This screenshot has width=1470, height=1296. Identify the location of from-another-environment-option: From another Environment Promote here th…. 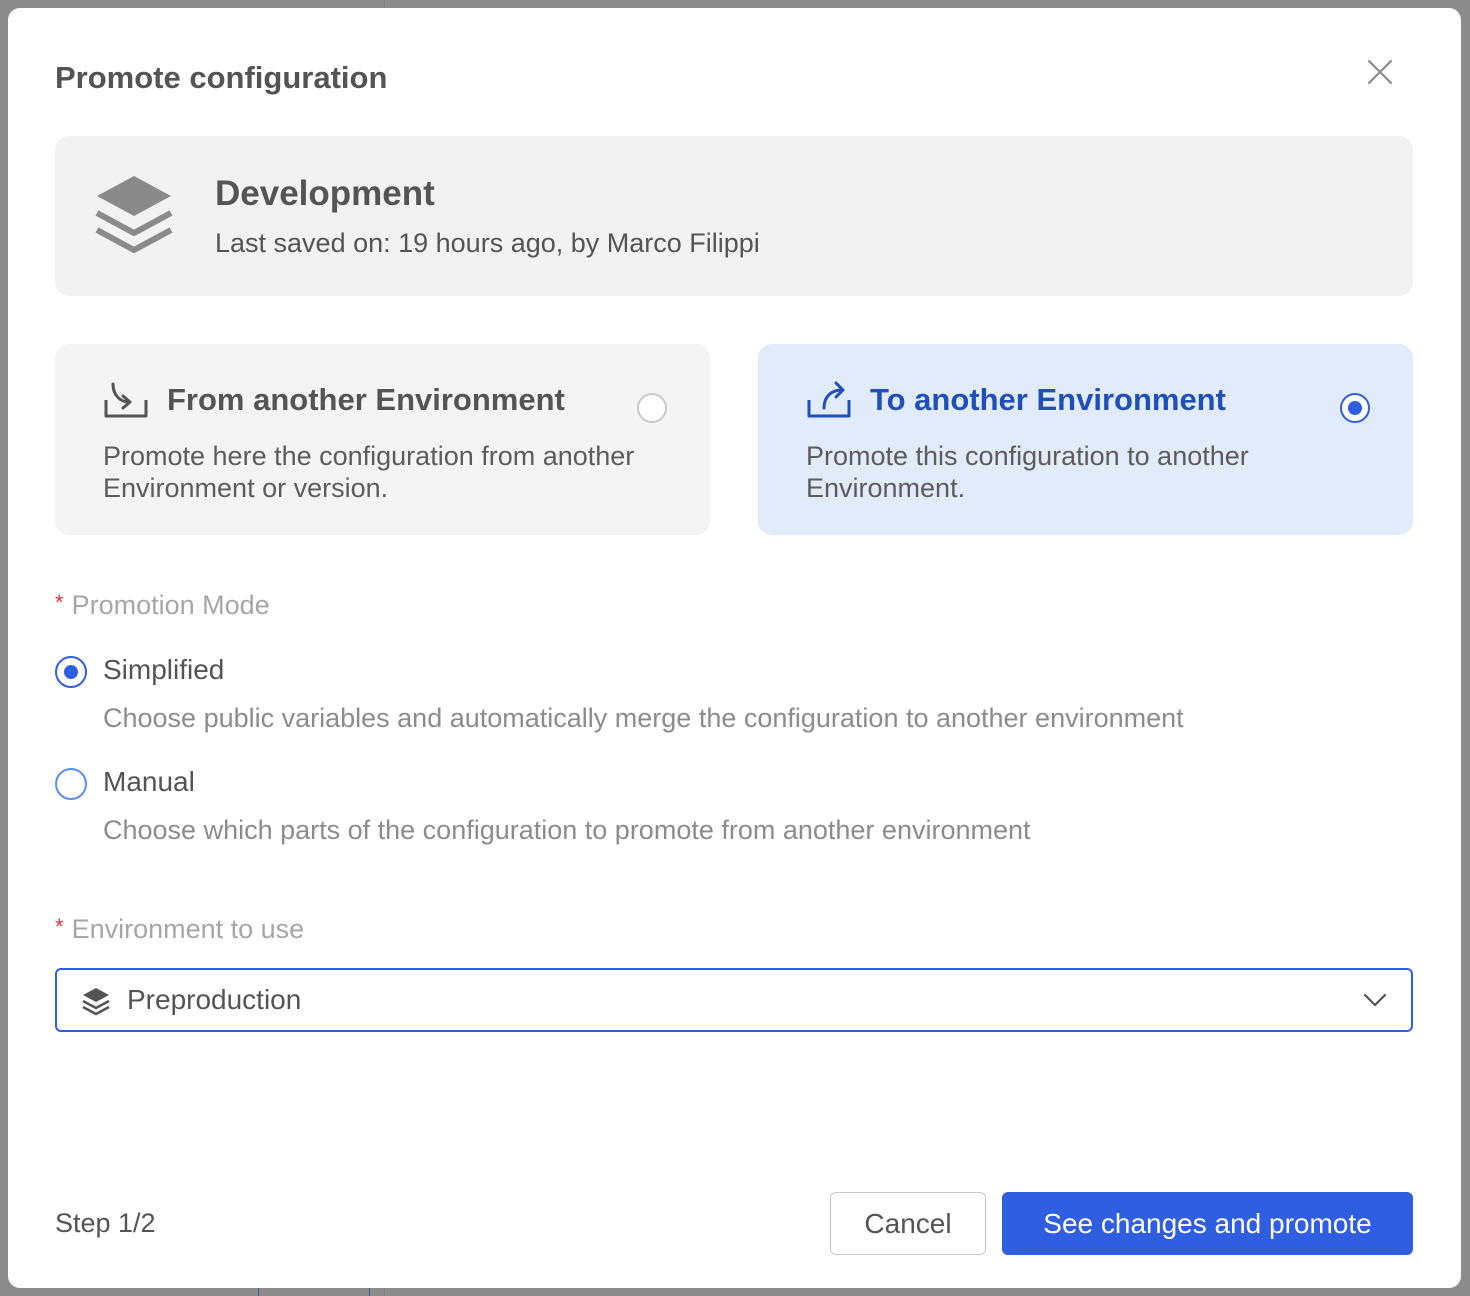
(382, 439).